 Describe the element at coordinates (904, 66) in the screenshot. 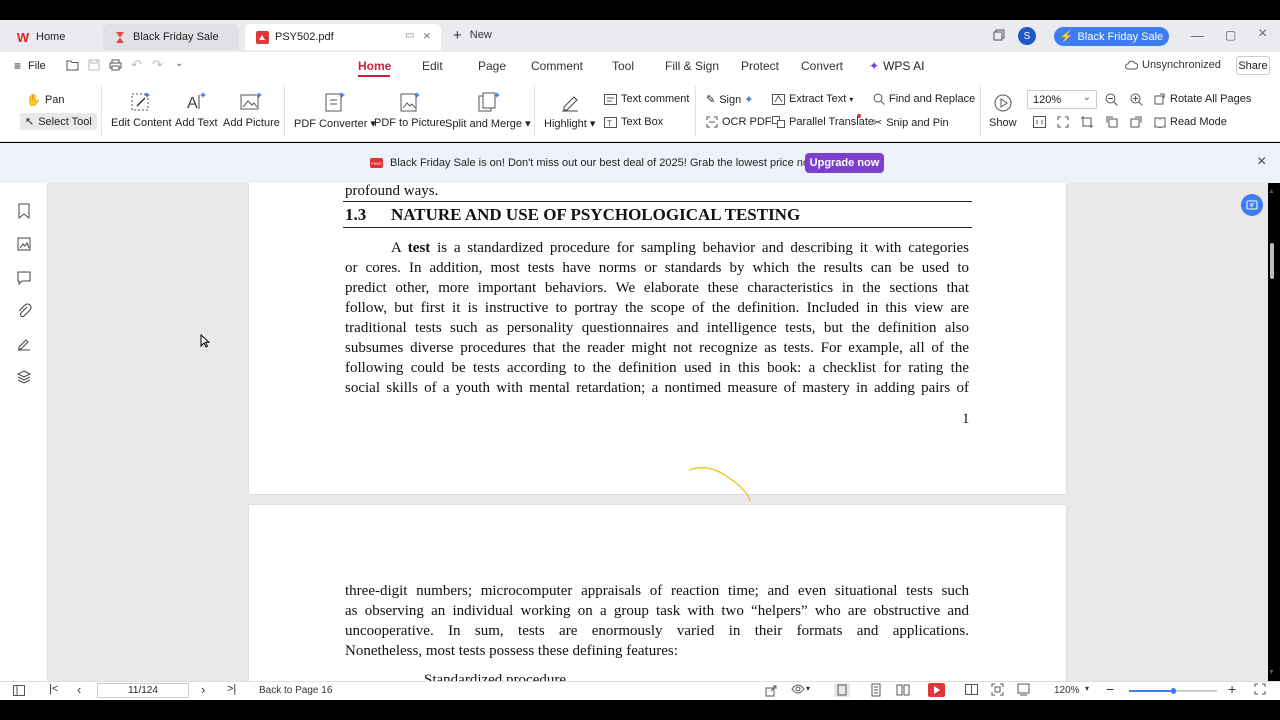

I see `menu-wps-ai-label: WPS AI` at that location.